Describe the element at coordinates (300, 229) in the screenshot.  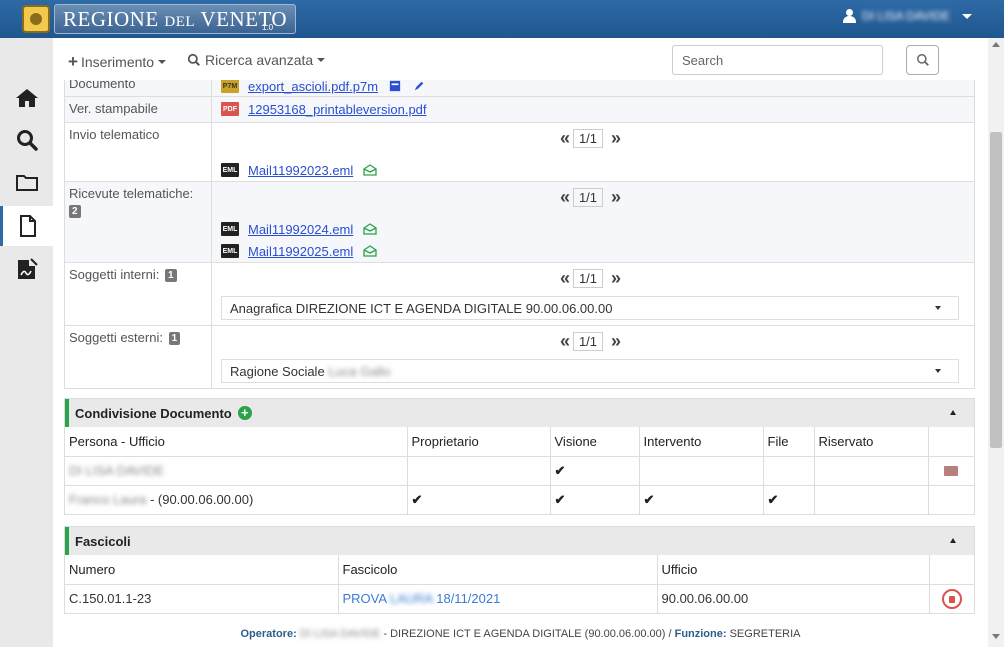
I see `ricevute-file-link: Mail11992024.eml` at that location.